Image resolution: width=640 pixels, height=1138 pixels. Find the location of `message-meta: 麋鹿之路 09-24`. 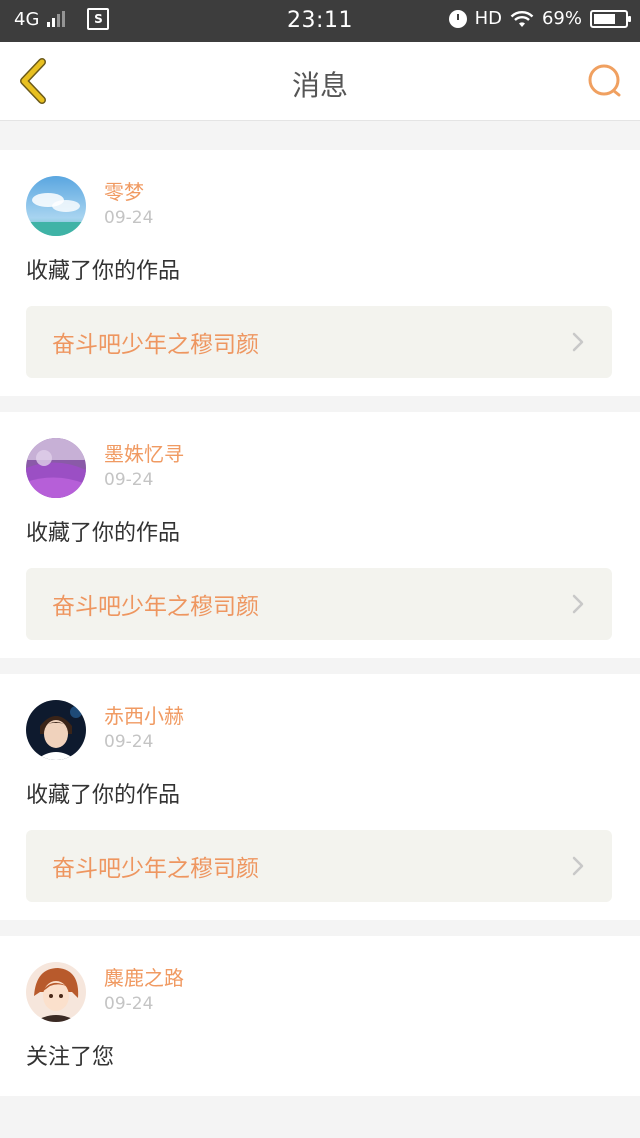

message-meta: 麋鹿之路 09-24 is located at coordinates (144, 990).